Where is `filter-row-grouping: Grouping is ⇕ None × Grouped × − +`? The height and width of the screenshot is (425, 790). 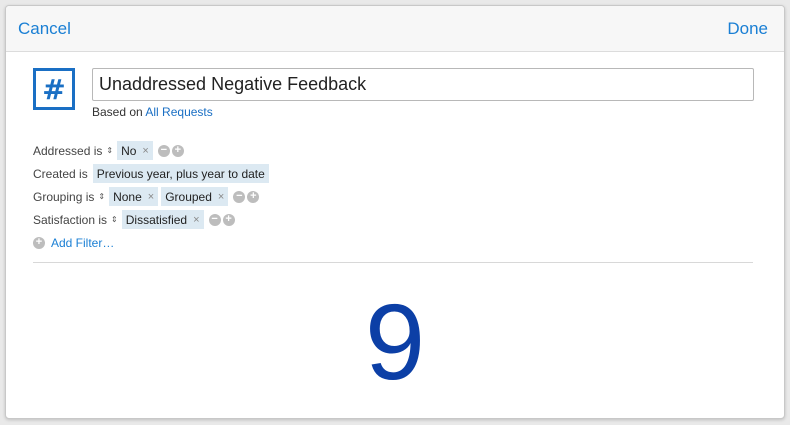 filter-row-grouping: Grouping is ⇕ None × Grouped × − + is located at coordinates (152, 196).